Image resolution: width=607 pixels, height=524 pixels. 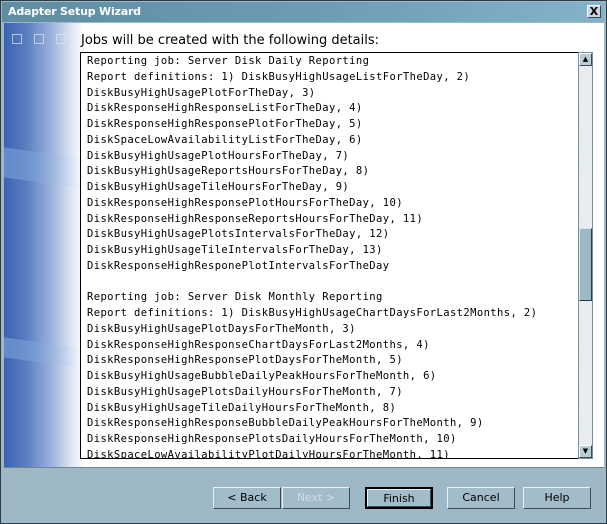 What do you see at coordinates (481, 498) in the screenshot?
I see `cancel-button: Cancel` at bounding box center [481, 498].